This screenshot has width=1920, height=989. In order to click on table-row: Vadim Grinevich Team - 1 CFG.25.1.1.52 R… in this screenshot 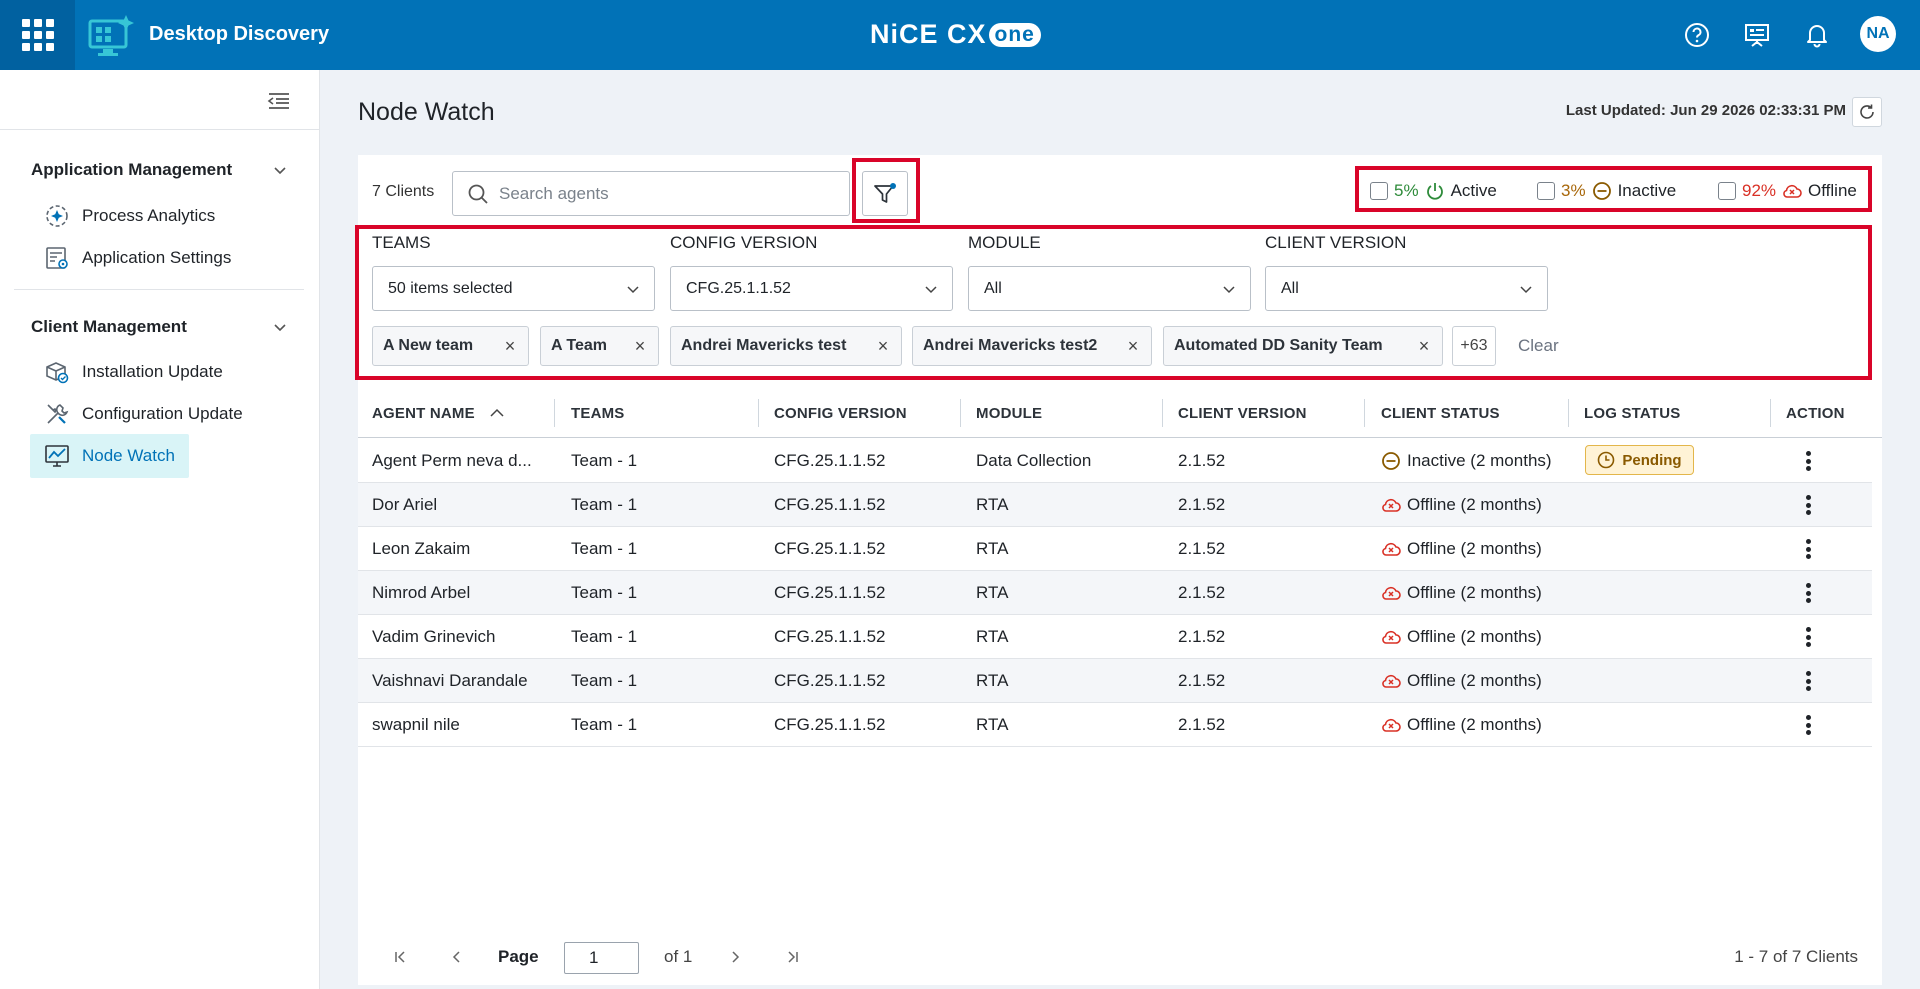, I will do `click(1115, 637)`.